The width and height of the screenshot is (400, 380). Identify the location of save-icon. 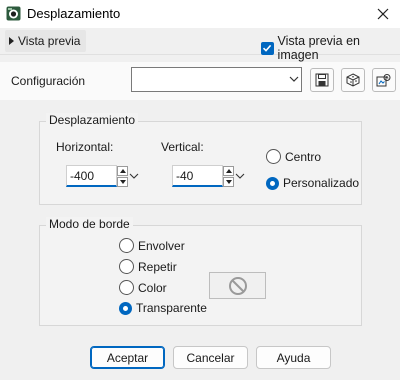
(322, 80).